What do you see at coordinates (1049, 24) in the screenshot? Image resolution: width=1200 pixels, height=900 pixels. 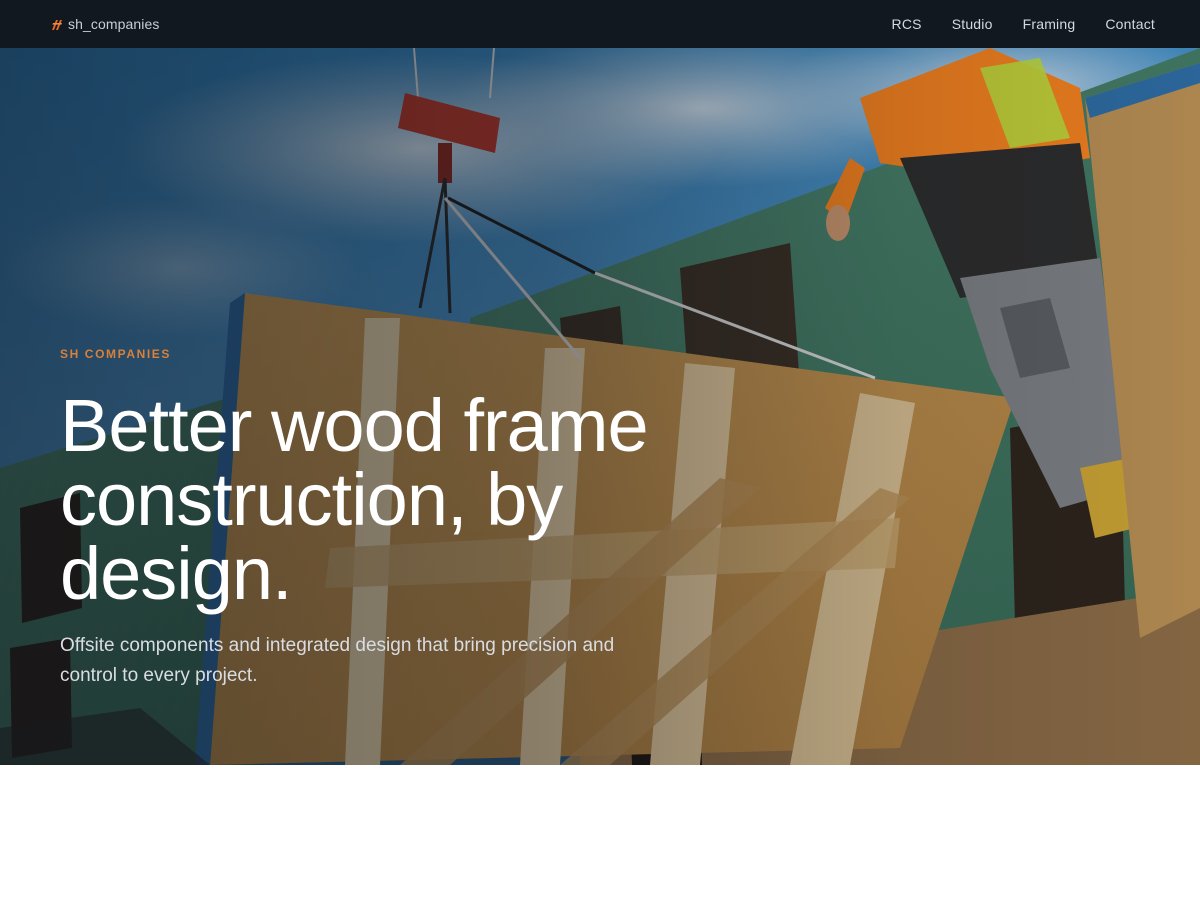 I see `nav-link-framing: Framing` at bounding box center [1049, 24].